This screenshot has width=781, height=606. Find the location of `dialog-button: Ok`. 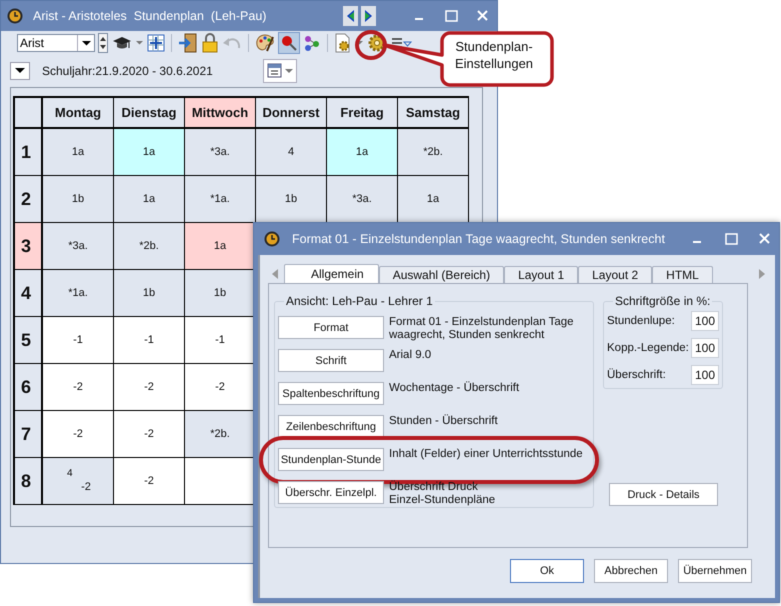

dialog-button: Ok is located at coordinates (547, 571).